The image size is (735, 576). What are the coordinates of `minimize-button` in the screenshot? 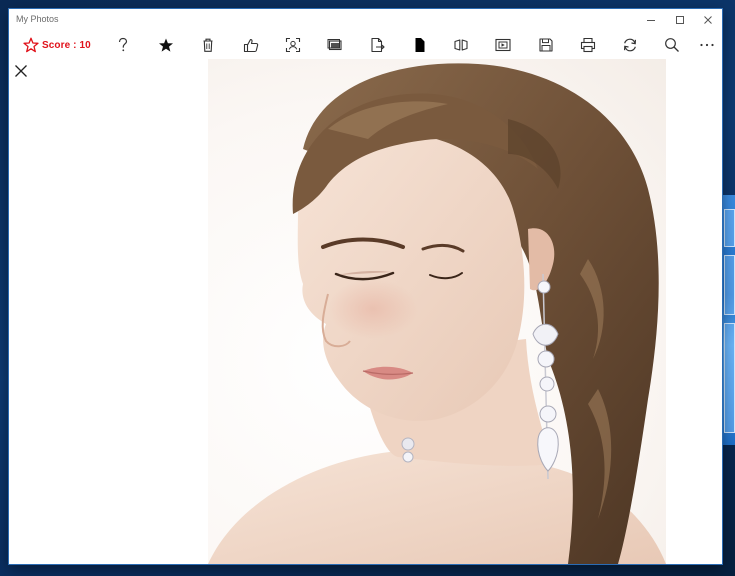 It's located at (651, 20).